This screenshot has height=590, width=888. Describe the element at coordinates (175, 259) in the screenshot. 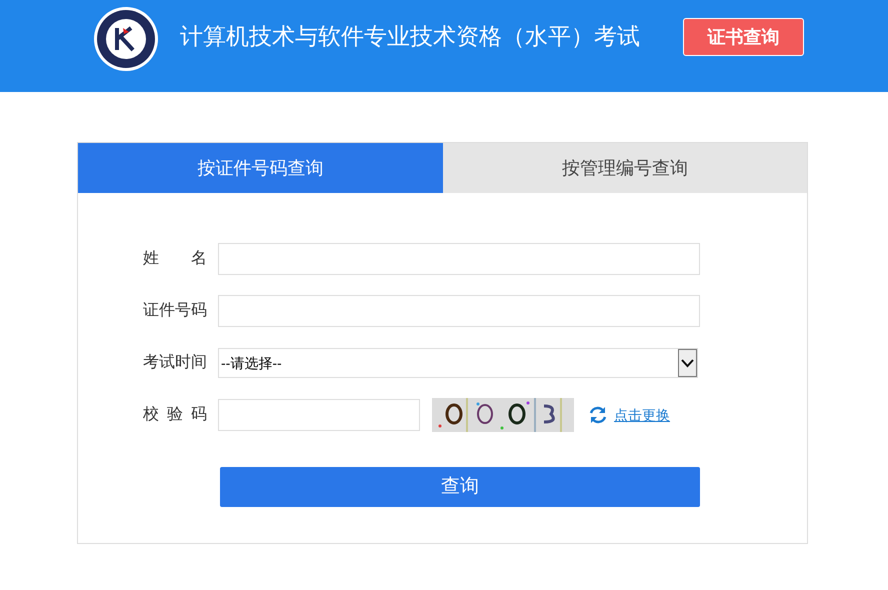

I see `field-label: 姓名` at that location.